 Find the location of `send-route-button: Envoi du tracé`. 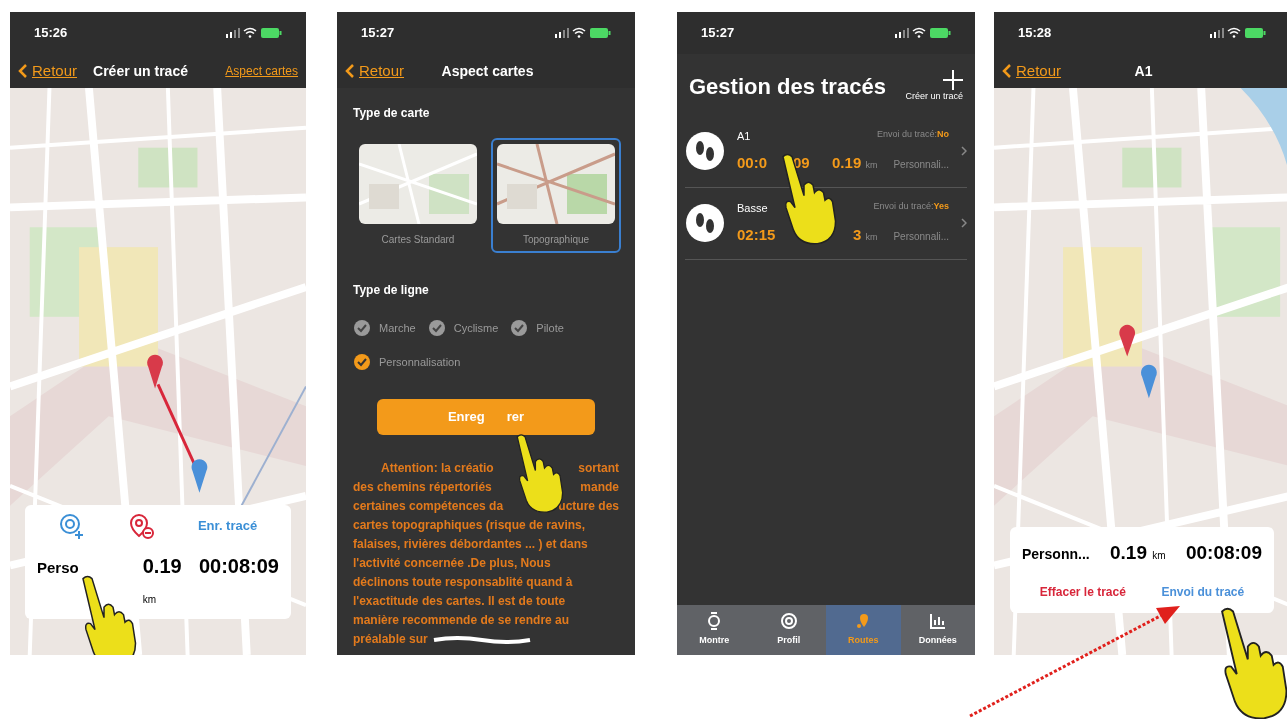

send-route-button: Envoi du tracé is located at coordinates (1203, 592).